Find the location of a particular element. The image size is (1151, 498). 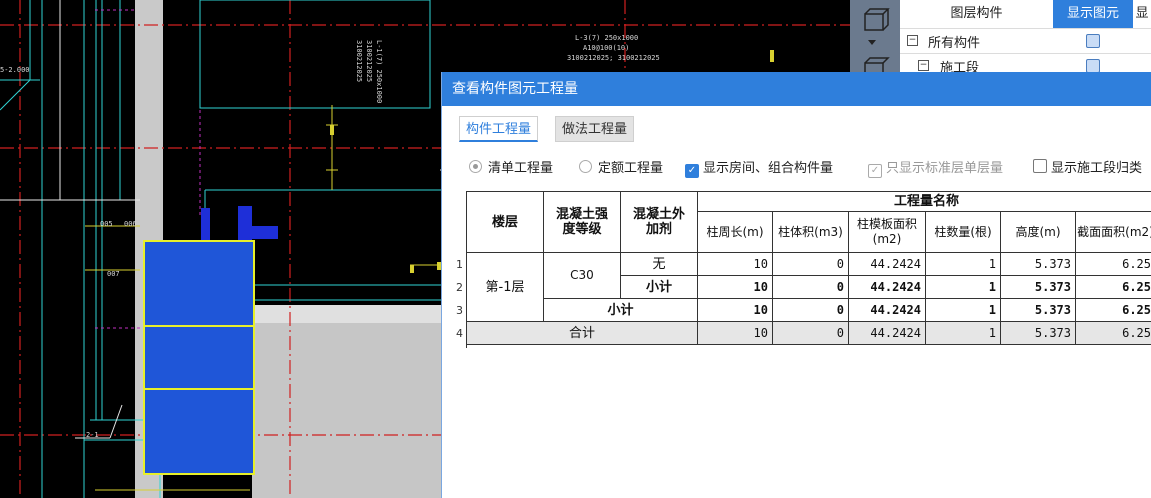

header-section-area: 截面面积(m2) is located at coordinates (1113, 232).